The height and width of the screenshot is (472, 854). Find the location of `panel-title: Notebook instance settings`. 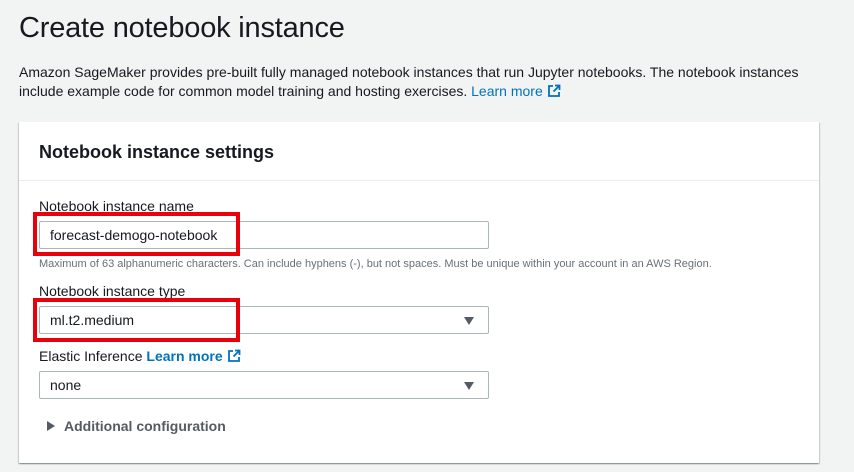

panel-title: Notebook instance settings is located at coordinates (157, 152).